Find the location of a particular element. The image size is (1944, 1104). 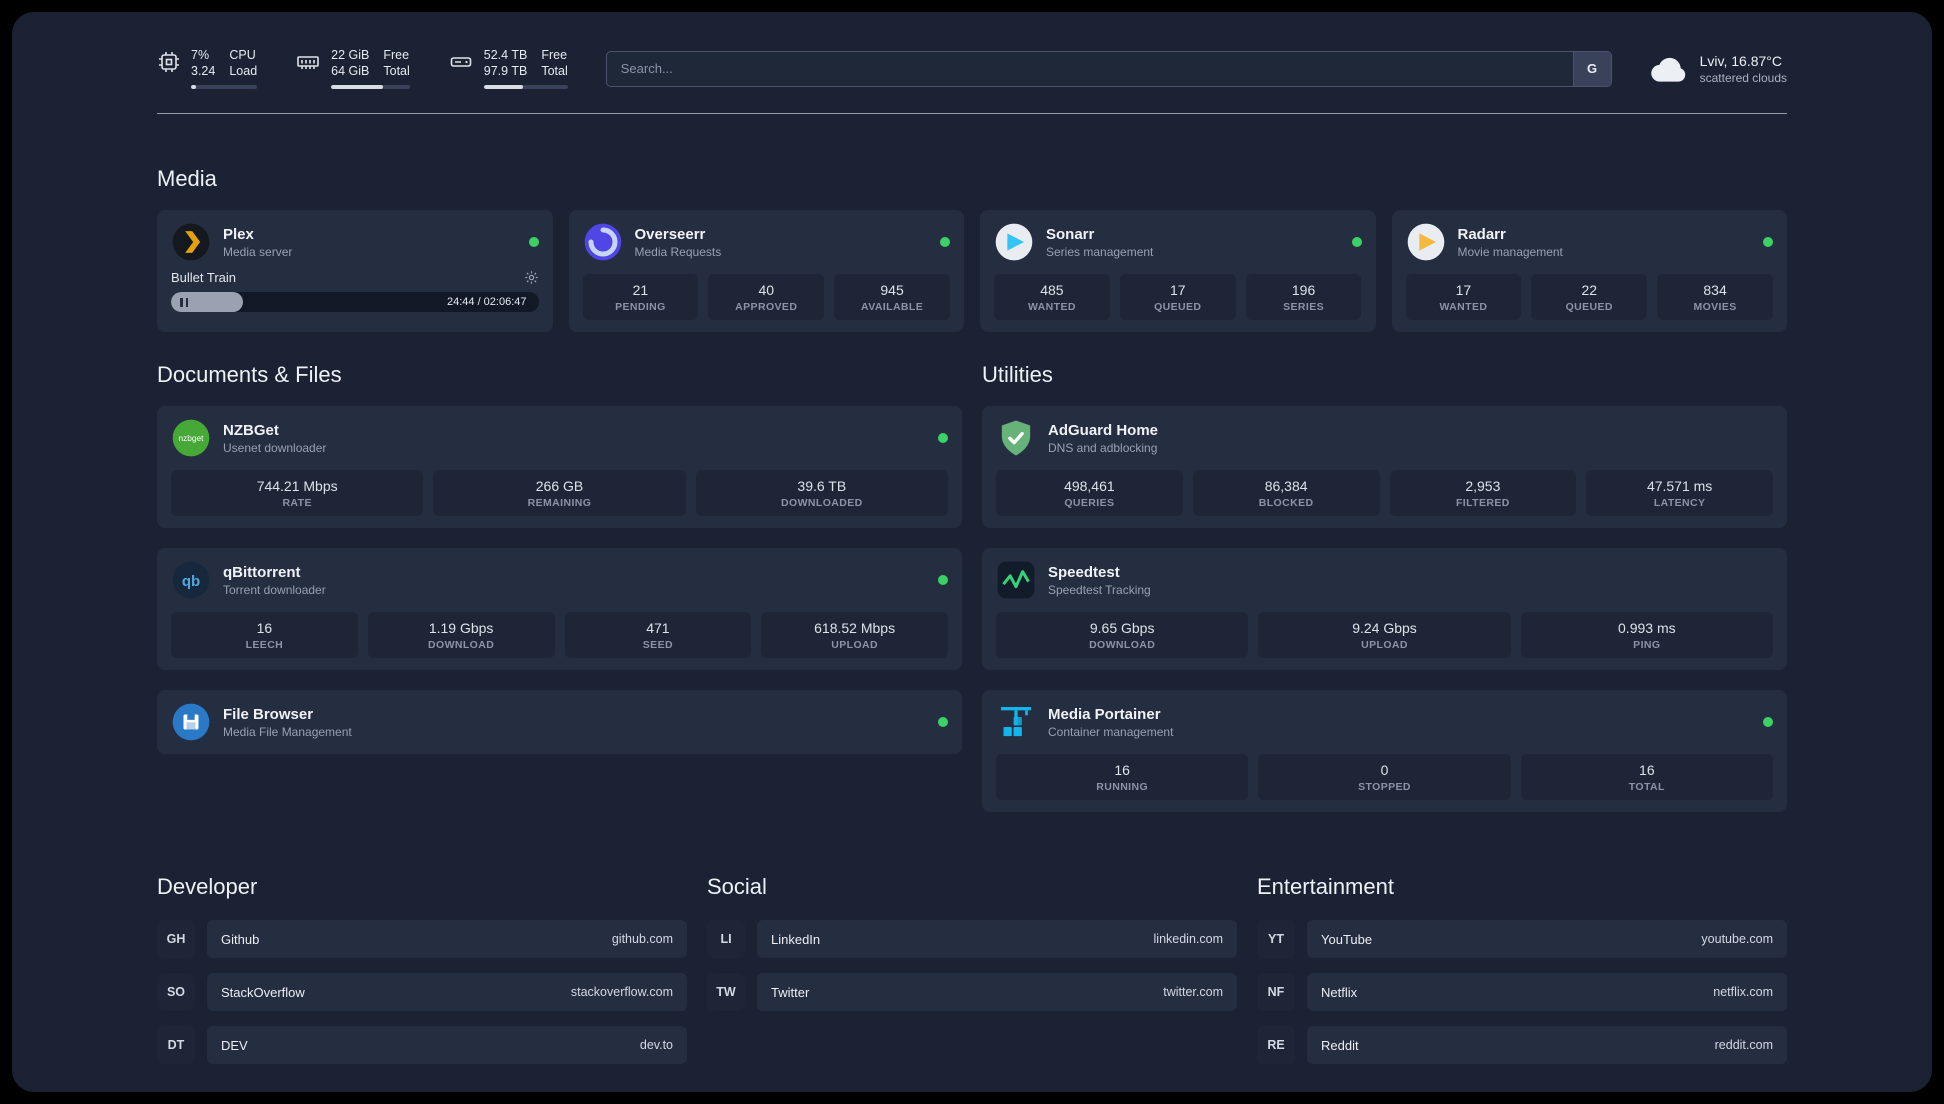

link-dev: DT DEV dev.to is located at coordinates (422, 1045).